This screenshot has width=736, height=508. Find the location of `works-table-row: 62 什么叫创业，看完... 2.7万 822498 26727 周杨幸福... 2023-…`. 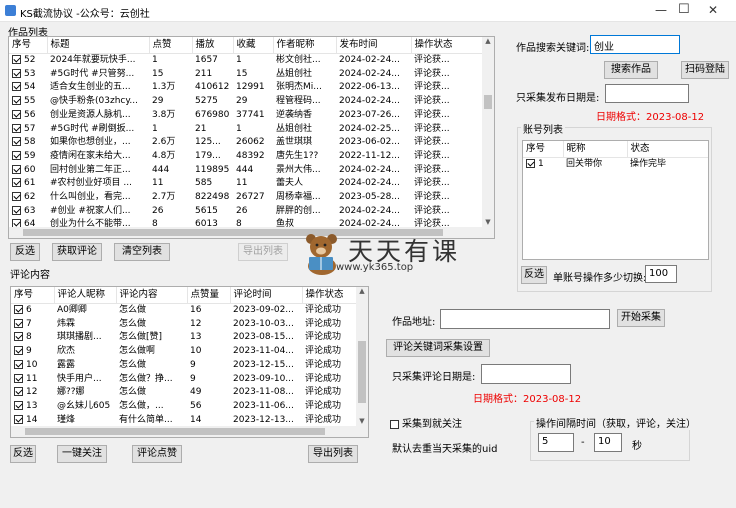

works-table-row: 62 什么叫创业，看完... 2.7万 822498 26727 周杨幸福... 2023-… is located at coordinates (246, 198).